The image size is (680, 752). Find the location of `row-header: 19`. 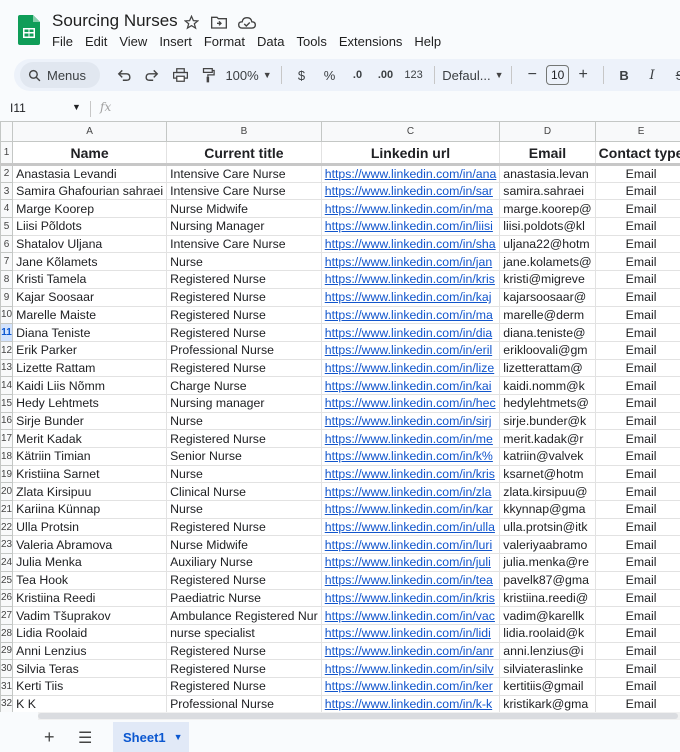

row-header: 19 is located at coordinates (7, 474).